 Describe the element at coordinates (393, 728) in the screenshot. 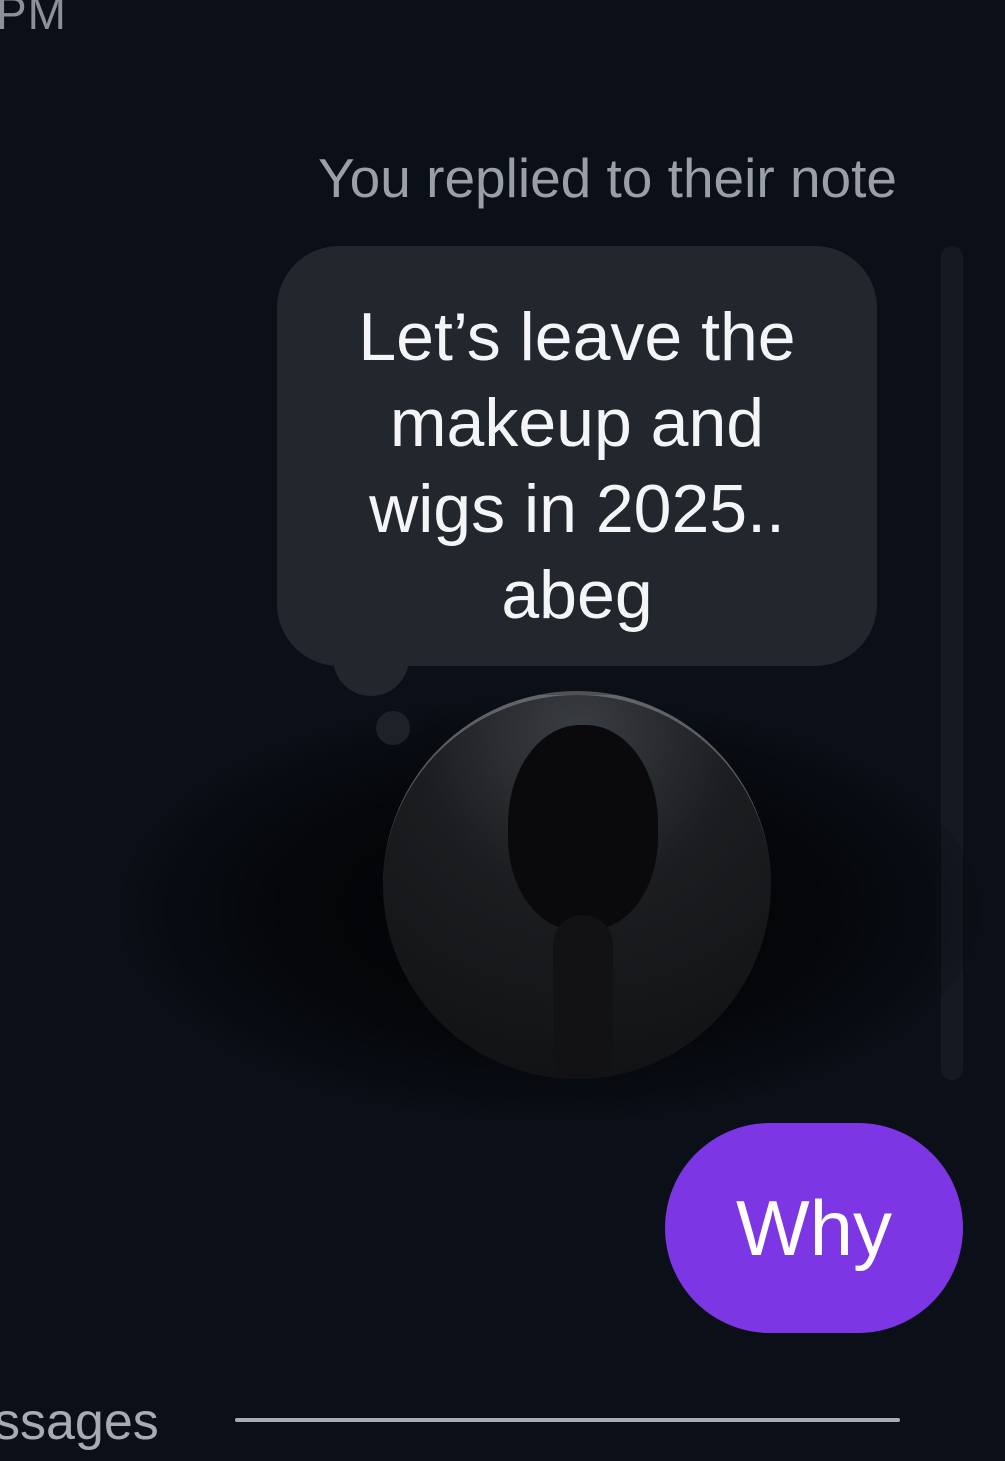

I see `note-bubble-tail-dot` at that location.